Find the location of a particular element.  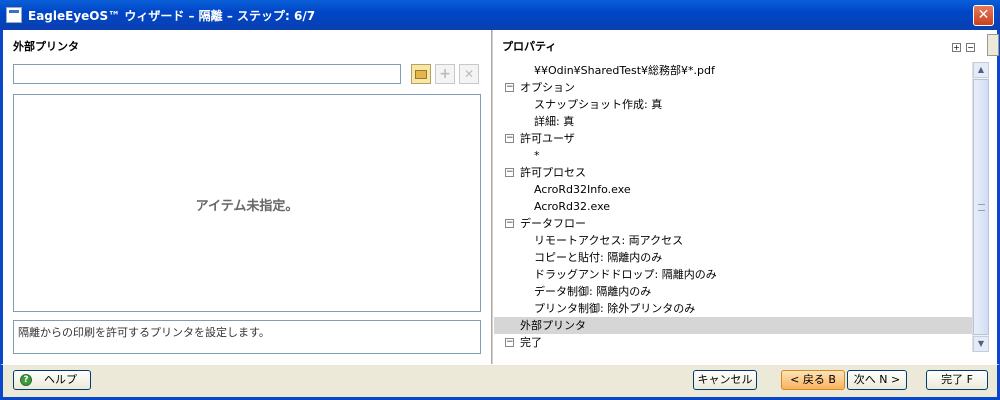

tree-item: プリンタ制御: 除外プリンタのみ is located at coordinates (733, 308).